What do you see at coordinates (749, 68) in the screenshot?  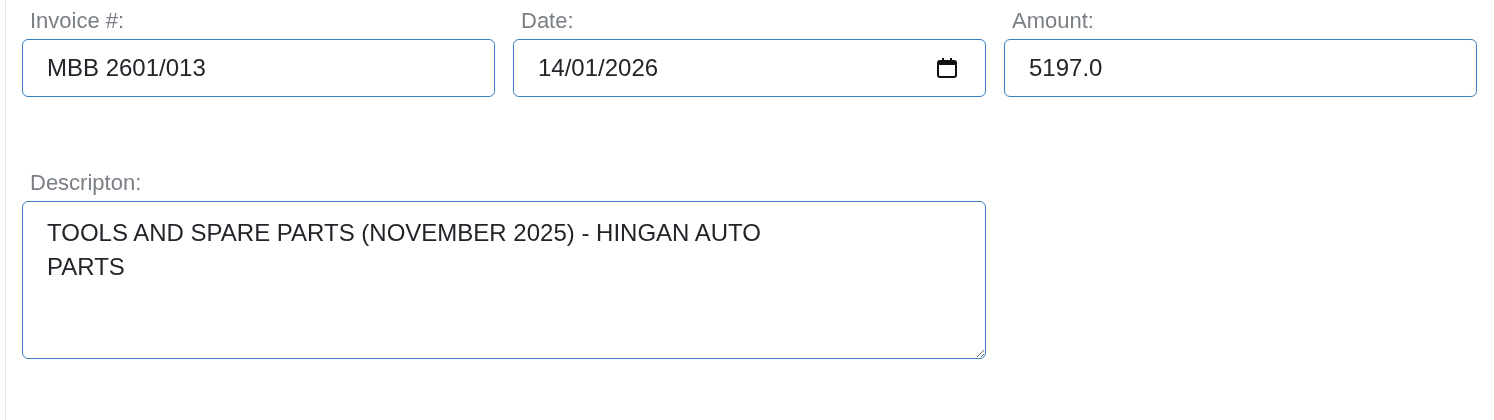 I see `date-field: 14/01/2026` at bounding box center [749, 68].